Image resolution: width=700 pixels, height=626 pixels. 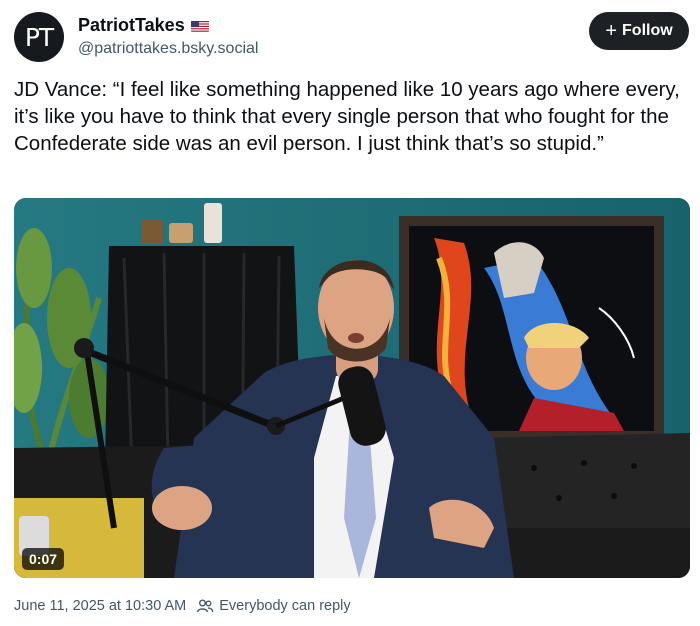 I want to click on author-name-row: PatriotTakes, so click(x=143, y=25).